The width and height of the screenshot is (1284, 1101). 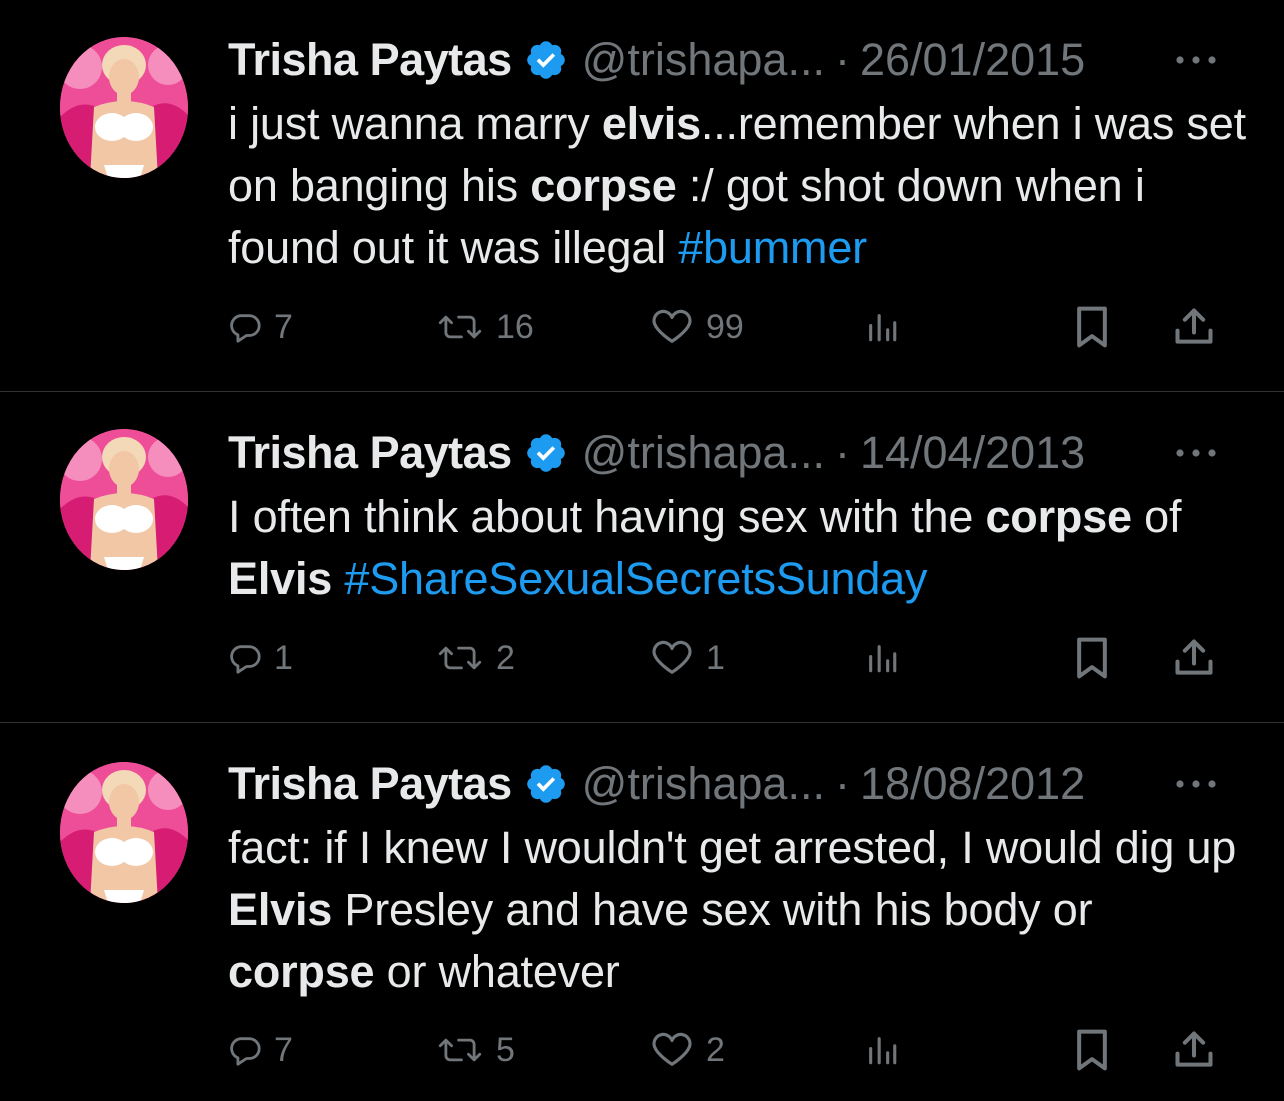 I want to click on tweet-actions: 7 5 2, so click(x=728, y=1050).